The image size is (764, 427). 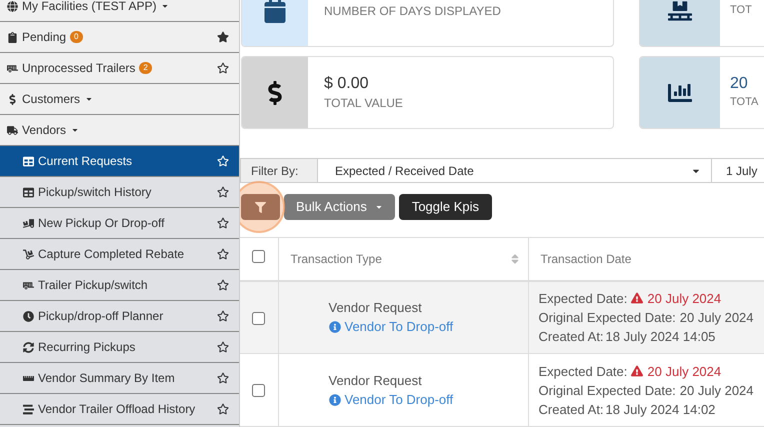 What do you see at coordinates (347, 84) in the screenshot?
I see `kpi-value: $ 0.00` at bounding box center [347, 84].